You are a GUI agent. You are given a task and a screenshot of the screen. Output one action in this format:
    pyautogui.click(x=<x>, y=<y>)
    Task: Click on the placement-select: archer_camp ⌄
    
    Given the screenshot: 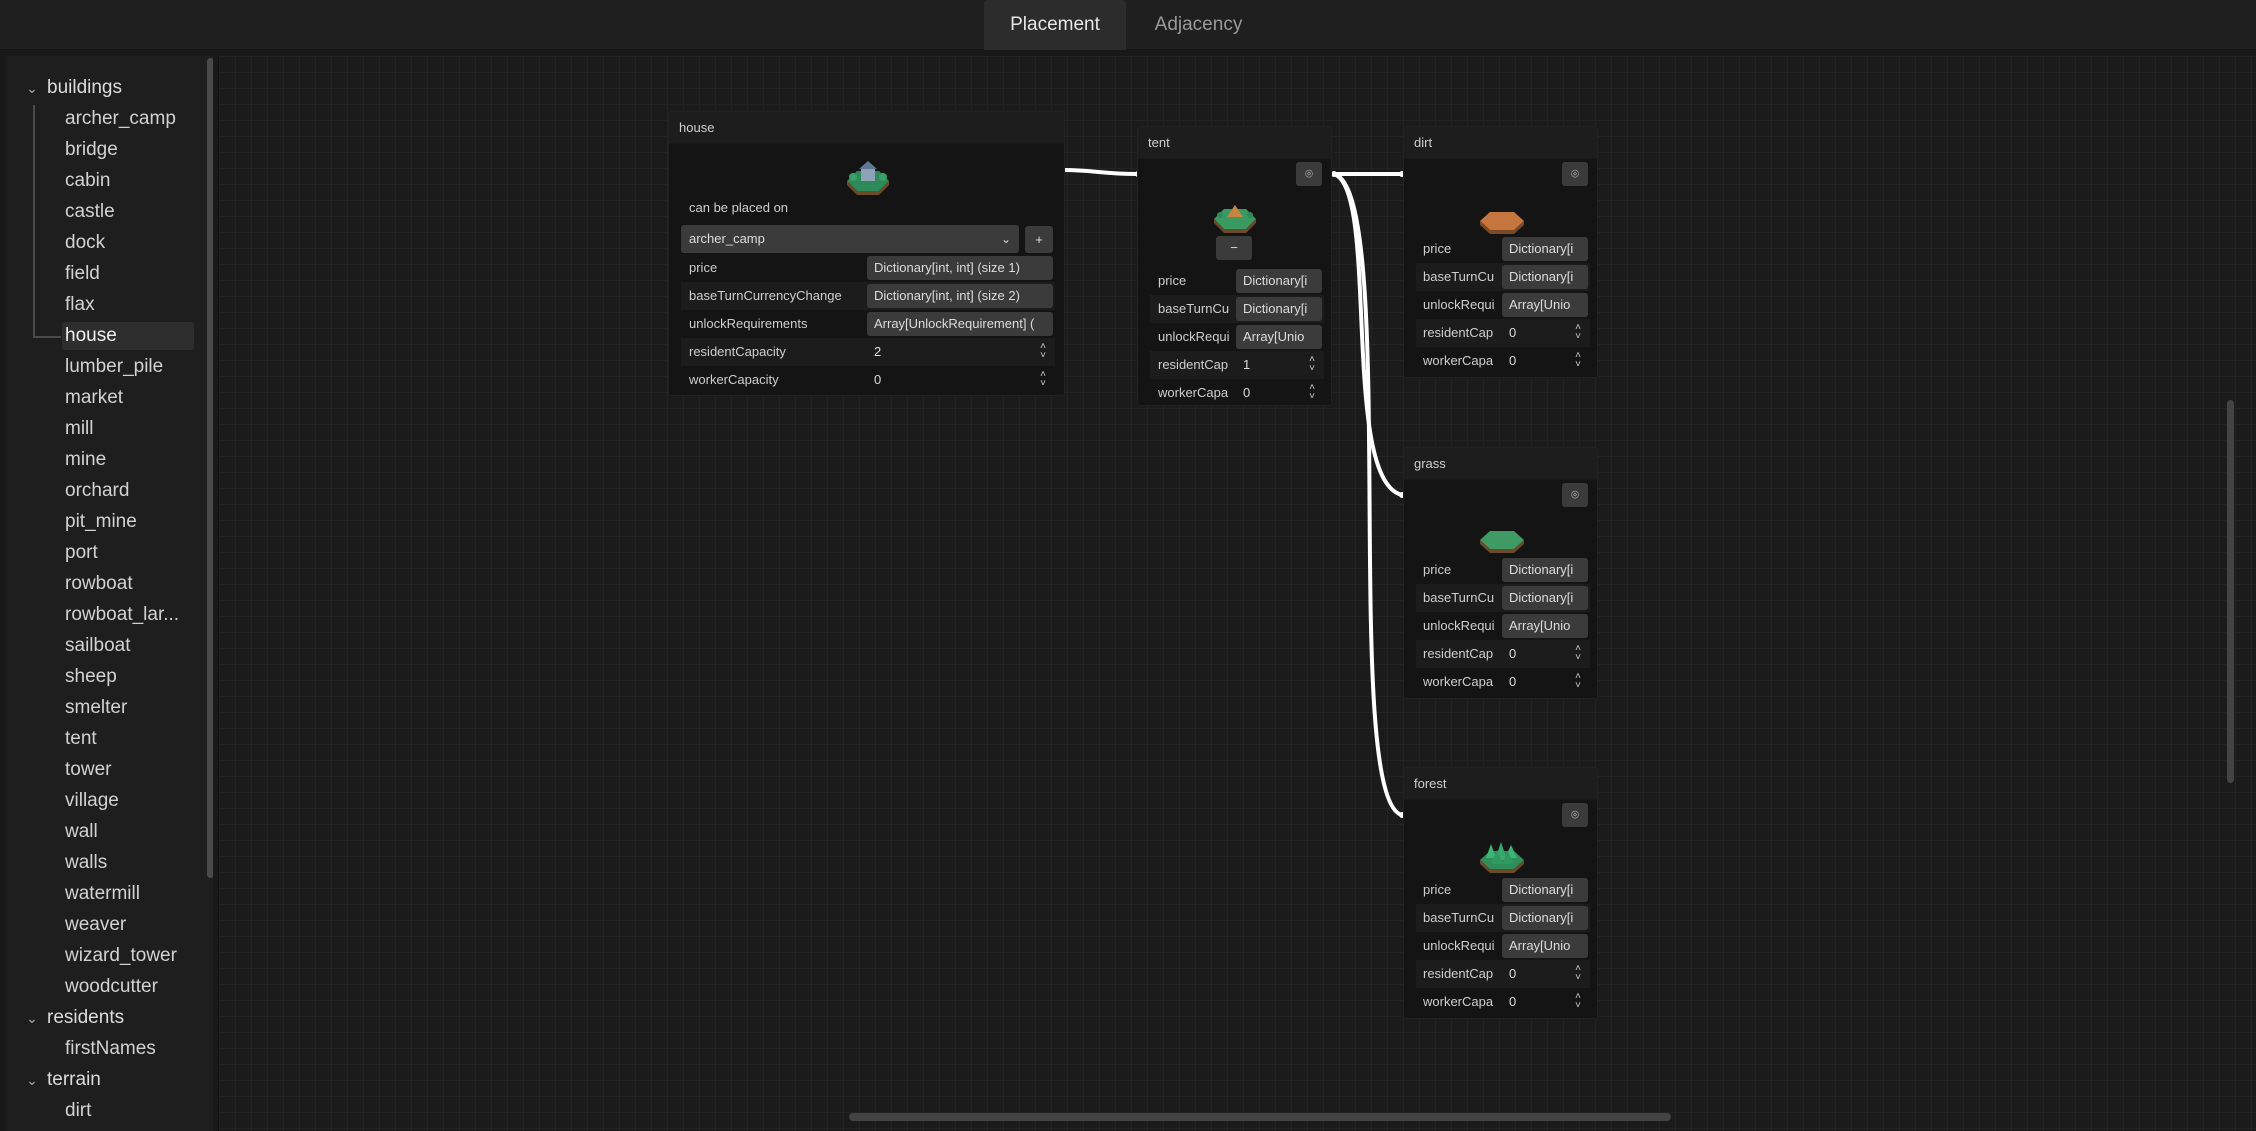 What is the action you would take?
    pyautogui.click(x=850, y=239)
    